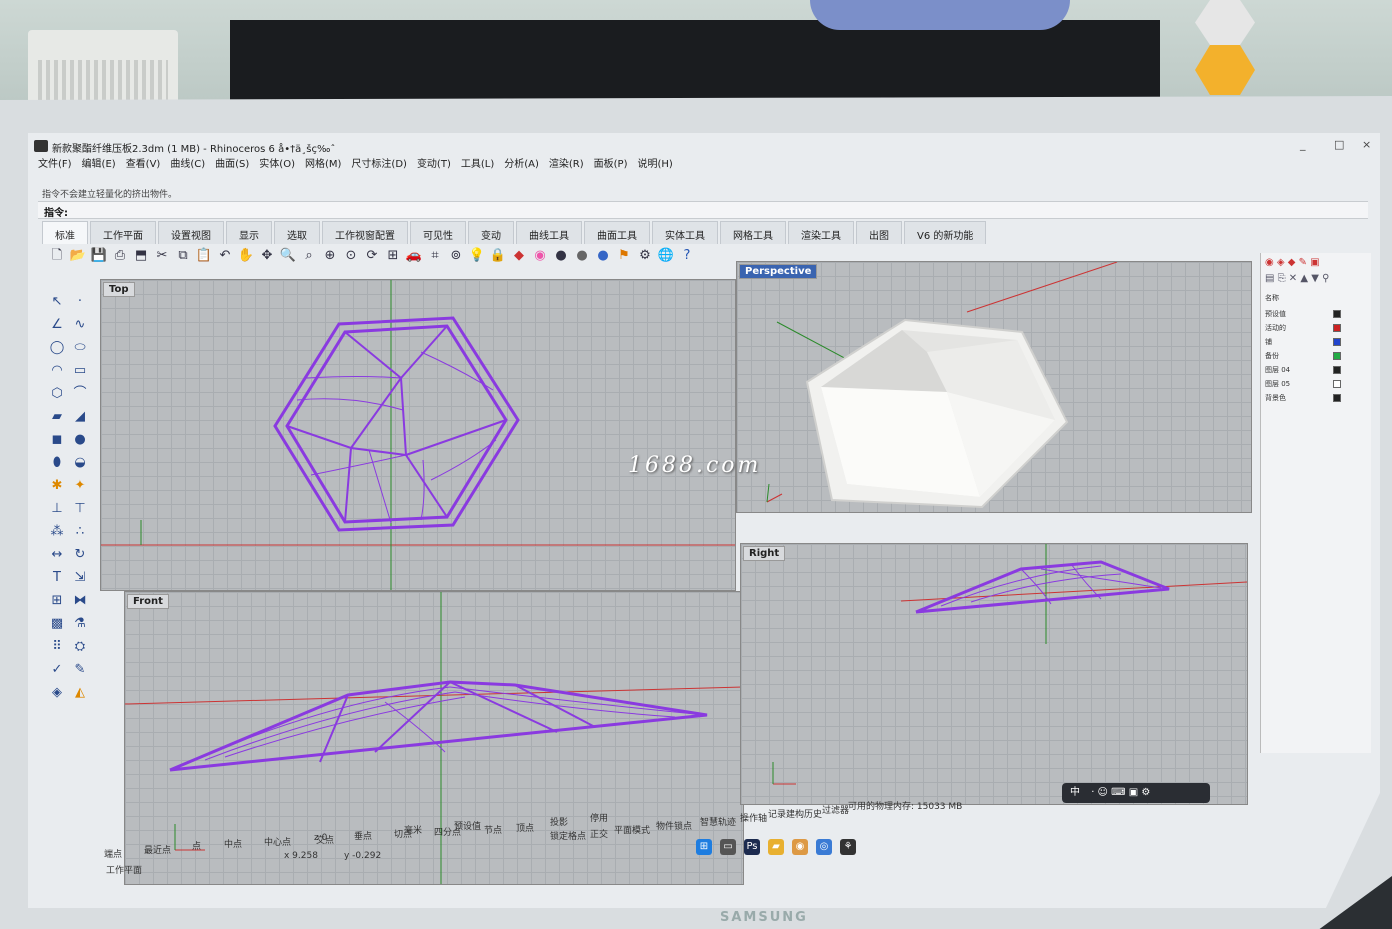  Describe the element at coordinates (99, 256) in the screenshot. I see `save-icon: 💾` at that location.